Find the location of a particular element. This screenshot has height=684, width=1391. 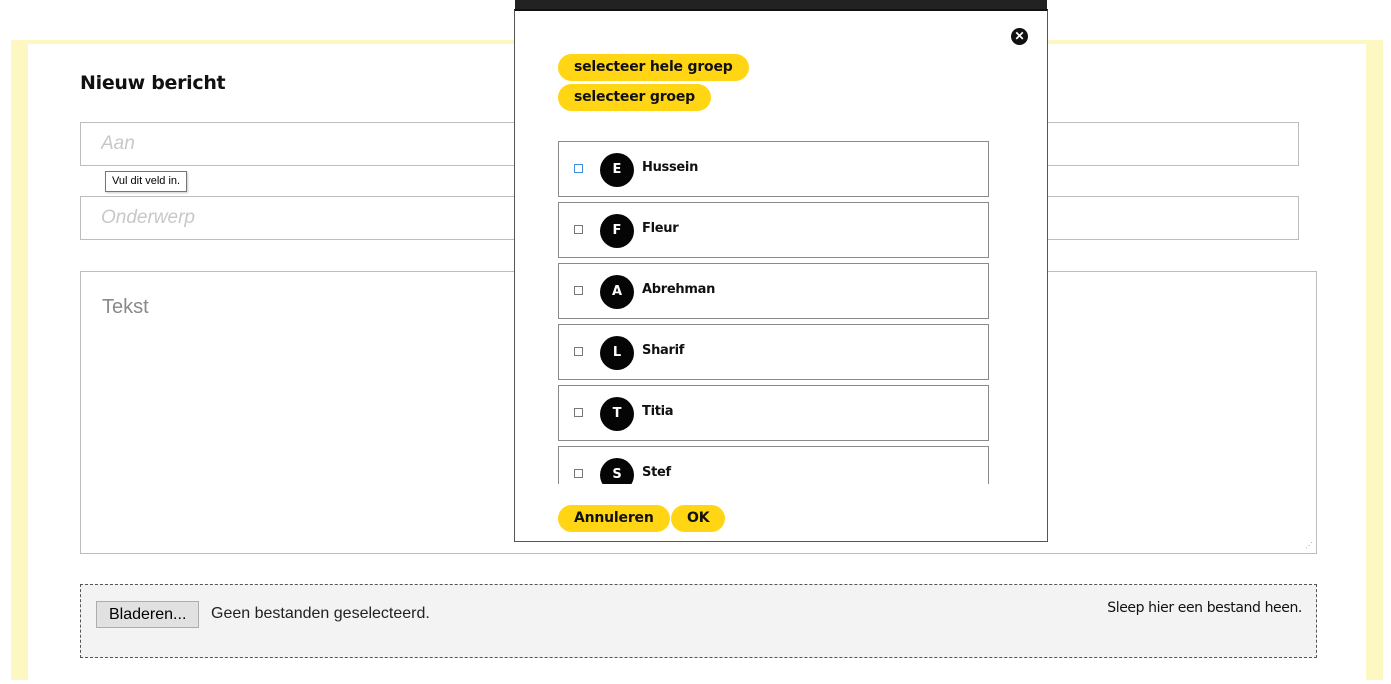

user-name: Hussein is located at coordinates (670, 167).